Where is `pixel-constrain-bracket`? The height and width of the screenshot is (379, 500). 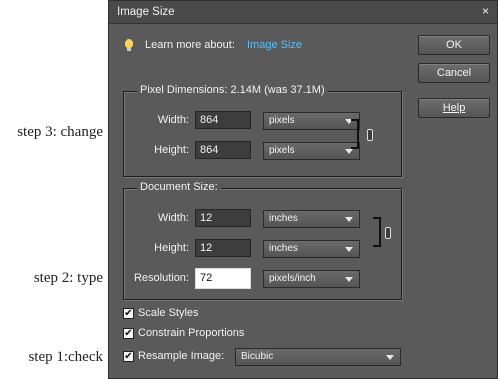 pixel-constrain-bracket is located at coordinates (355, 134).